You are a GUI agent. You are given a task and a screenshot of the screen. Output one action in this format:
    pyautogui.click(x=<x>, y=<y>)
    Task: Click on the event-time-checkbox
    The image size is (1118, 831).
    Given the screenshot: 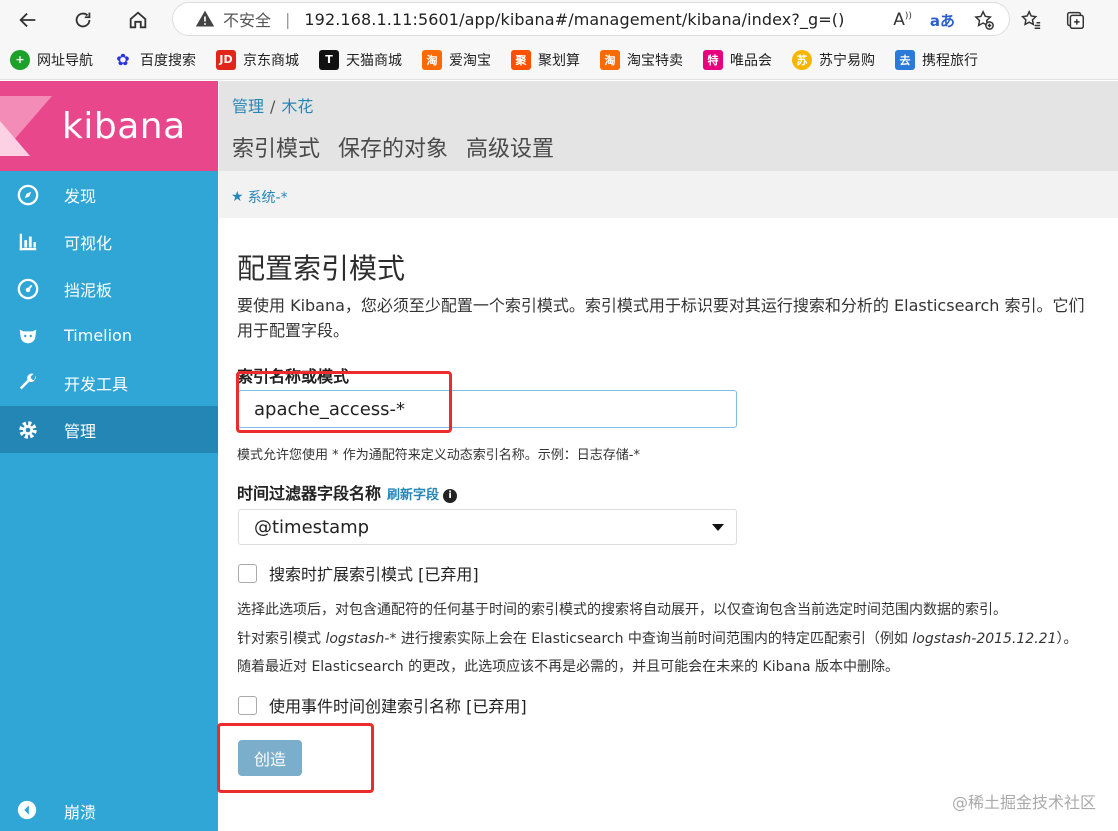 What is the action you would take?
    pyautogui.click(x=247, y=705)
    